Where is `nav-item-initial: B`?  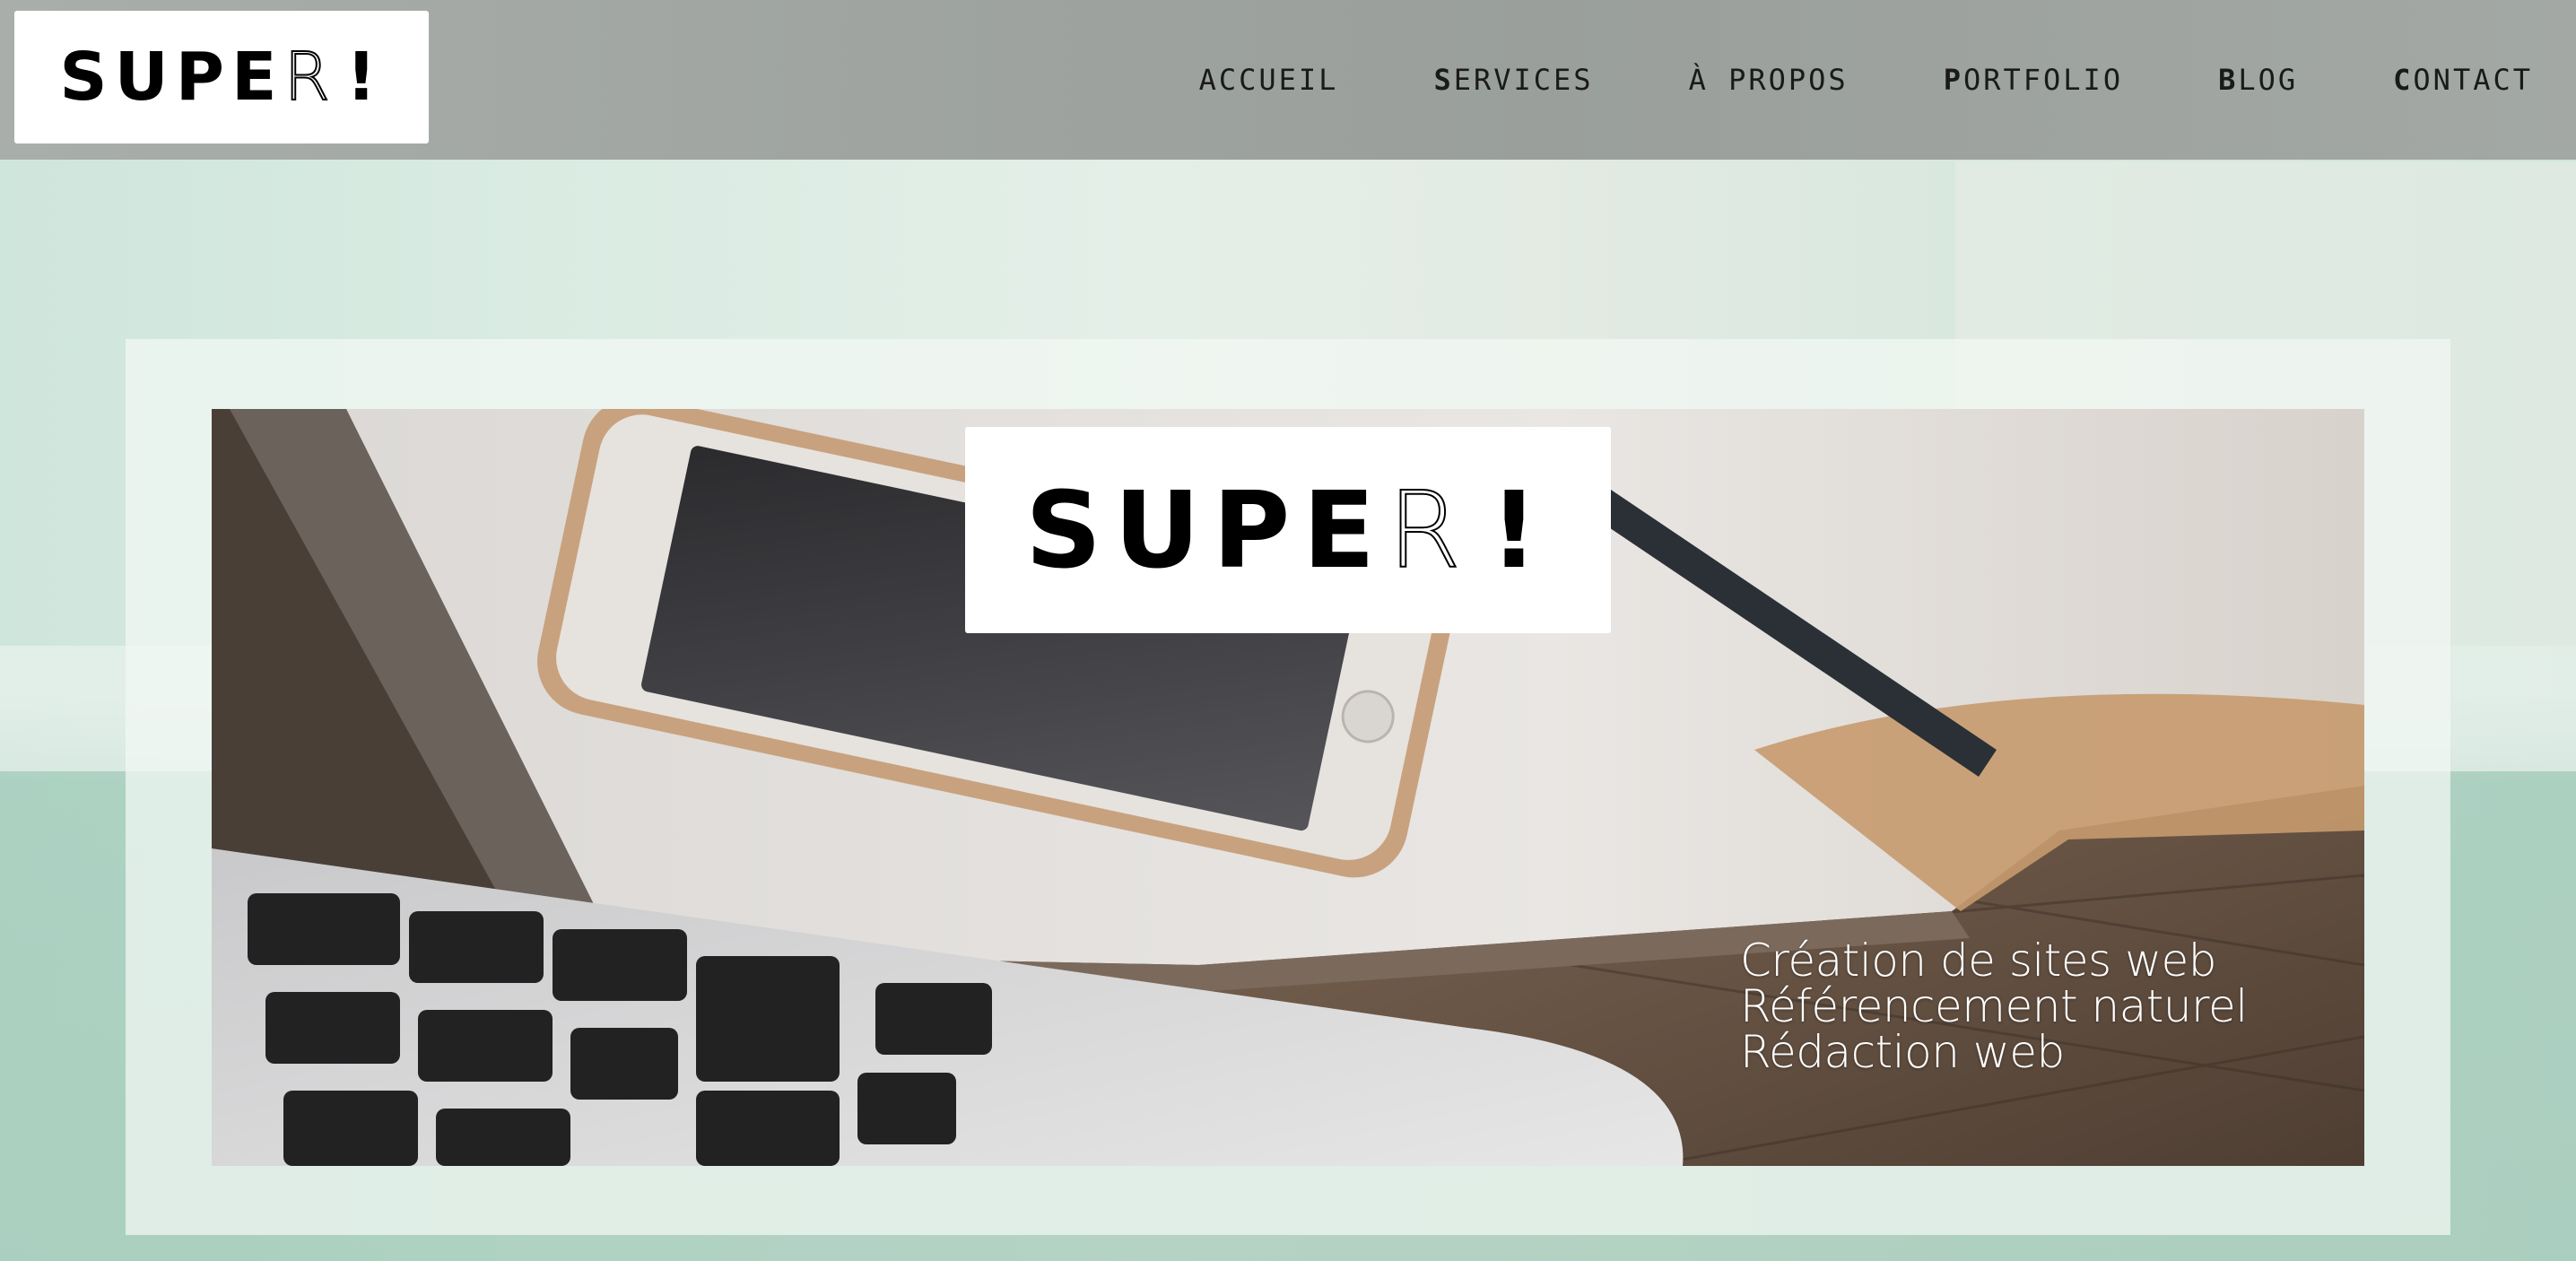 nav-item-initial: B is located at coordinates (2228, 80).